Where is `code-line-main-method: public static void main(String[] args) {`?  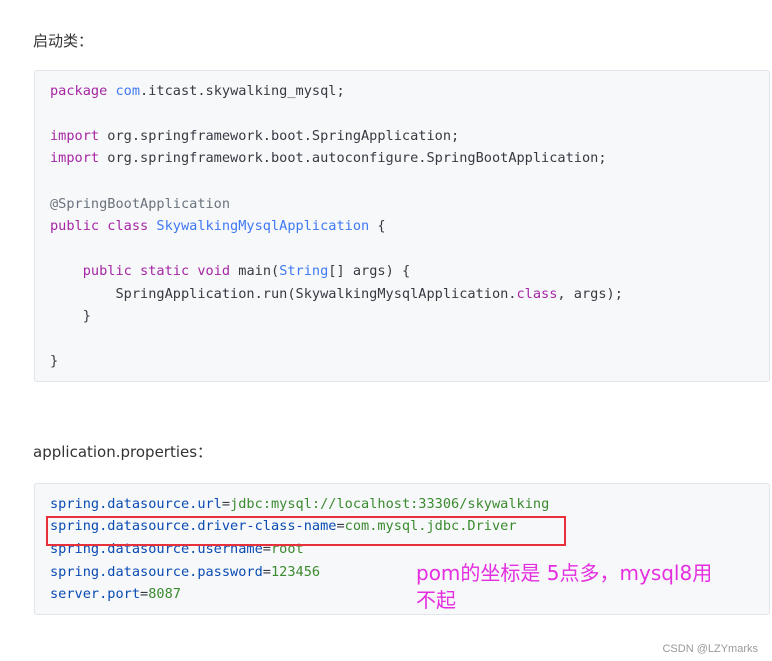 code-line-main-method: public static void main(String[] args) { is located at coordinates (246, 271).